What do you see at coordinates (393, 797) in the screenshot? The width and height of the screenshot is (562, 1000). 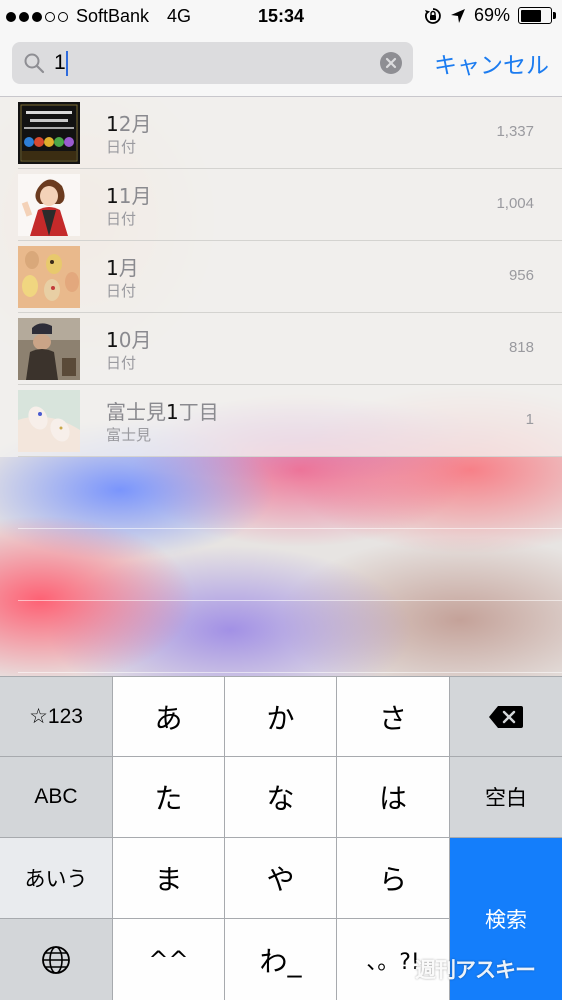 I see `kana-key-ha: は` at bounding box center [393, 797].